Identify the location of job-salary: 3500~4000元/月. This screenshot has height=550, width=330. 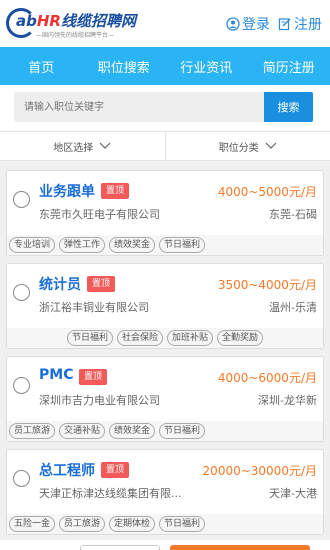
(267, 285).